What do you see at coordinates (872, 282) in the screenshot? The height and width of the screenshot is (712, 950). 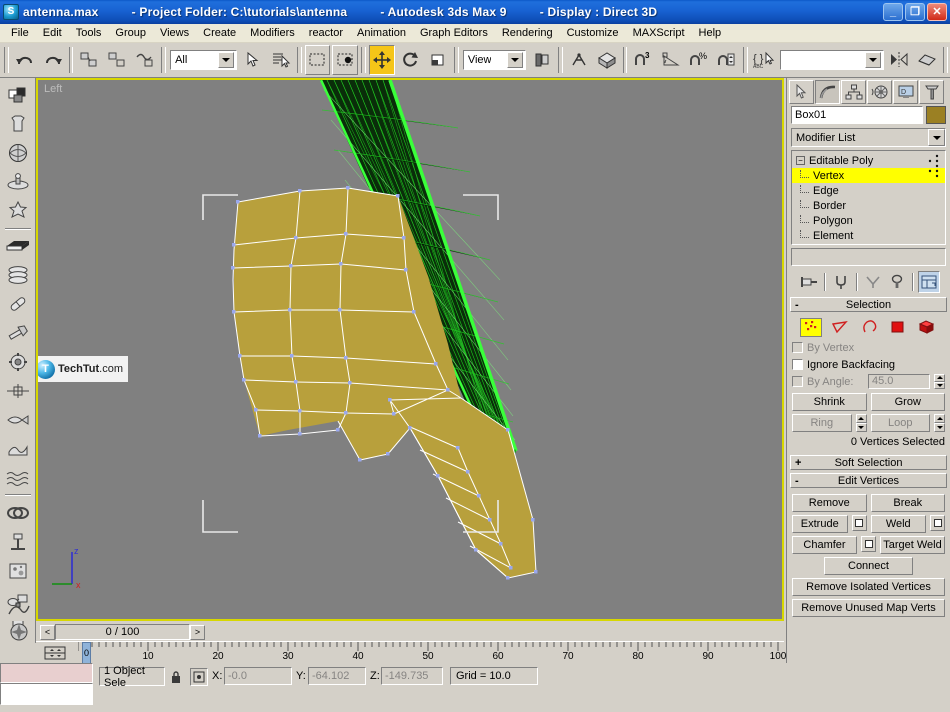 I see `make-unique-icon` at bounding box center [872, 282].